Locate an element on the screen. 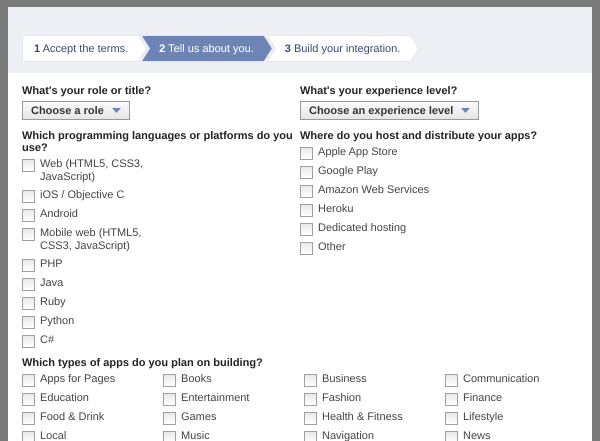 The image size is (600, 441). option-label: Entertainment is located at coordinates (215, 398).